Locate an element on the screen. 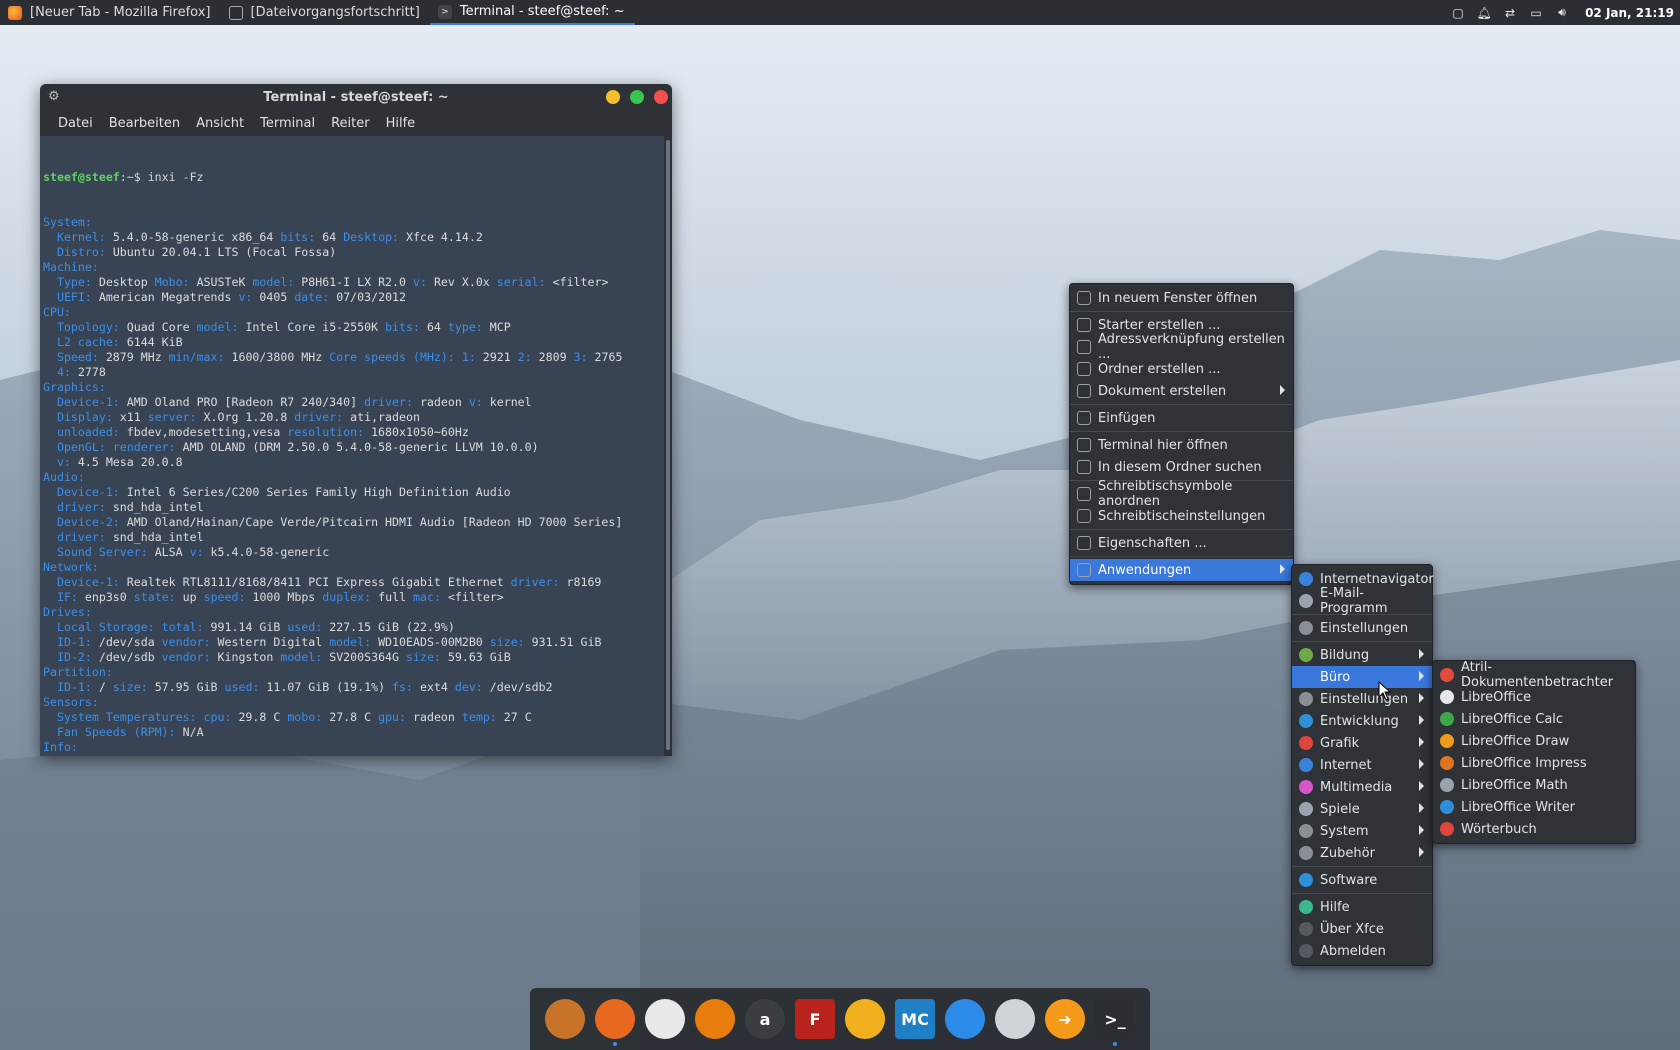 This screenshot has height=1050, width=1680. menu-ansicht: Ansicht is located at coordinates (220, 123).